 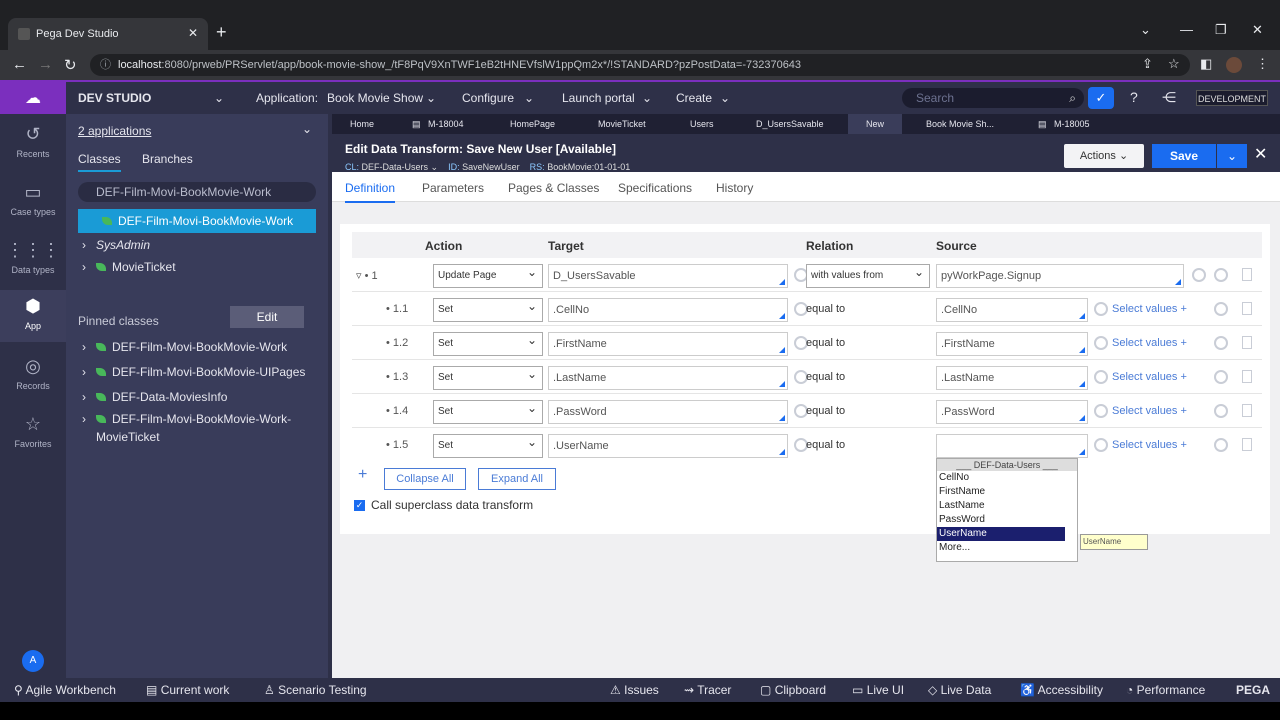 I want to click on launch-chevron-icon: ⌄, so click(x=647, y=98).